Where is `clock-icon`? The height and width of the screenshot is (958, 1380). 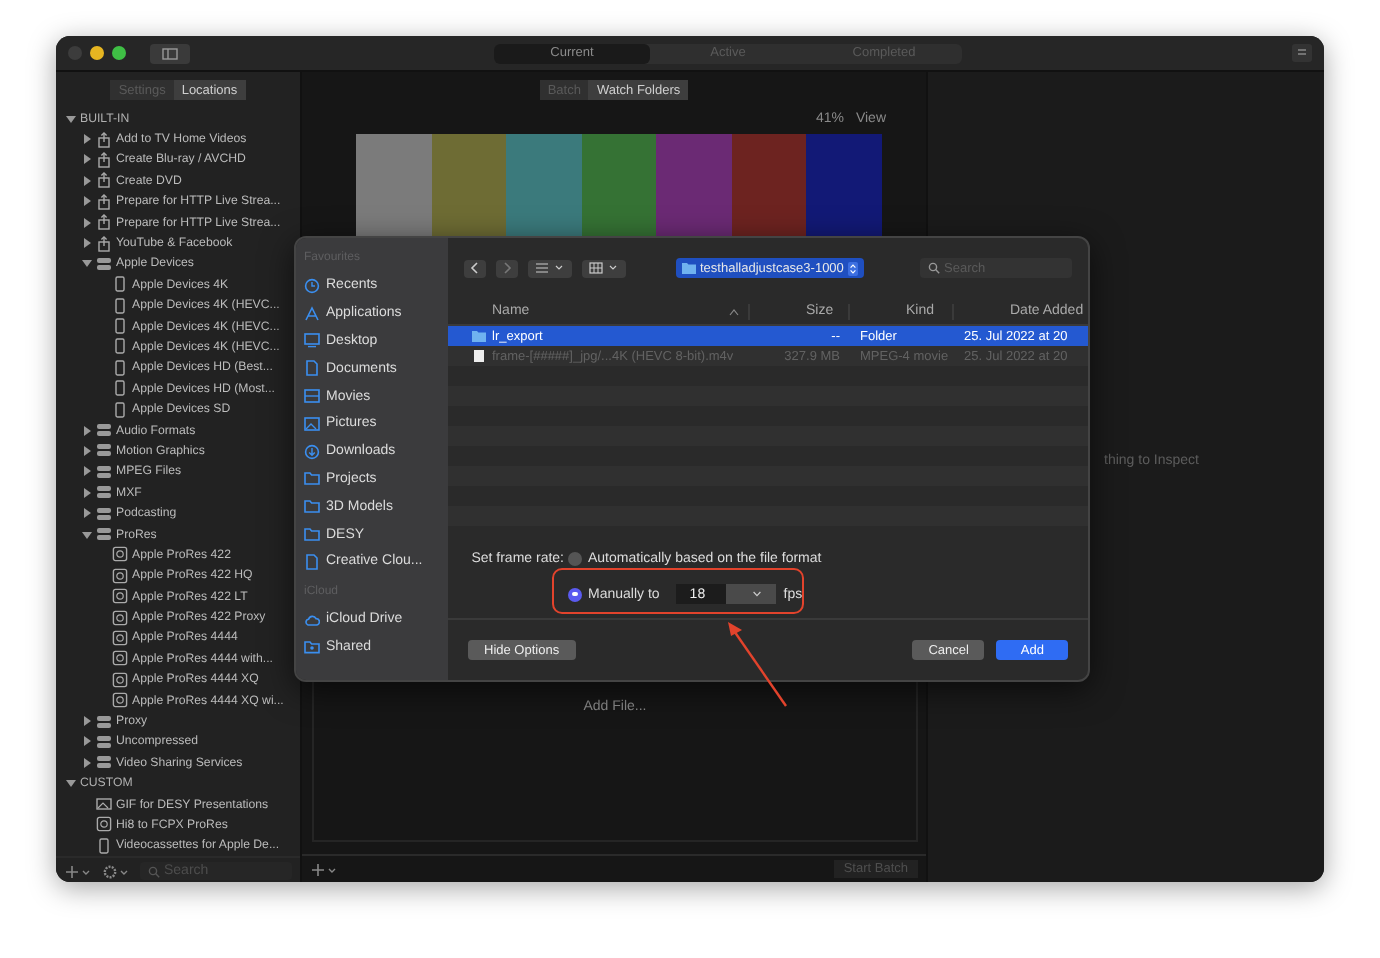 clock-icon is located at coordinates (312, 285).